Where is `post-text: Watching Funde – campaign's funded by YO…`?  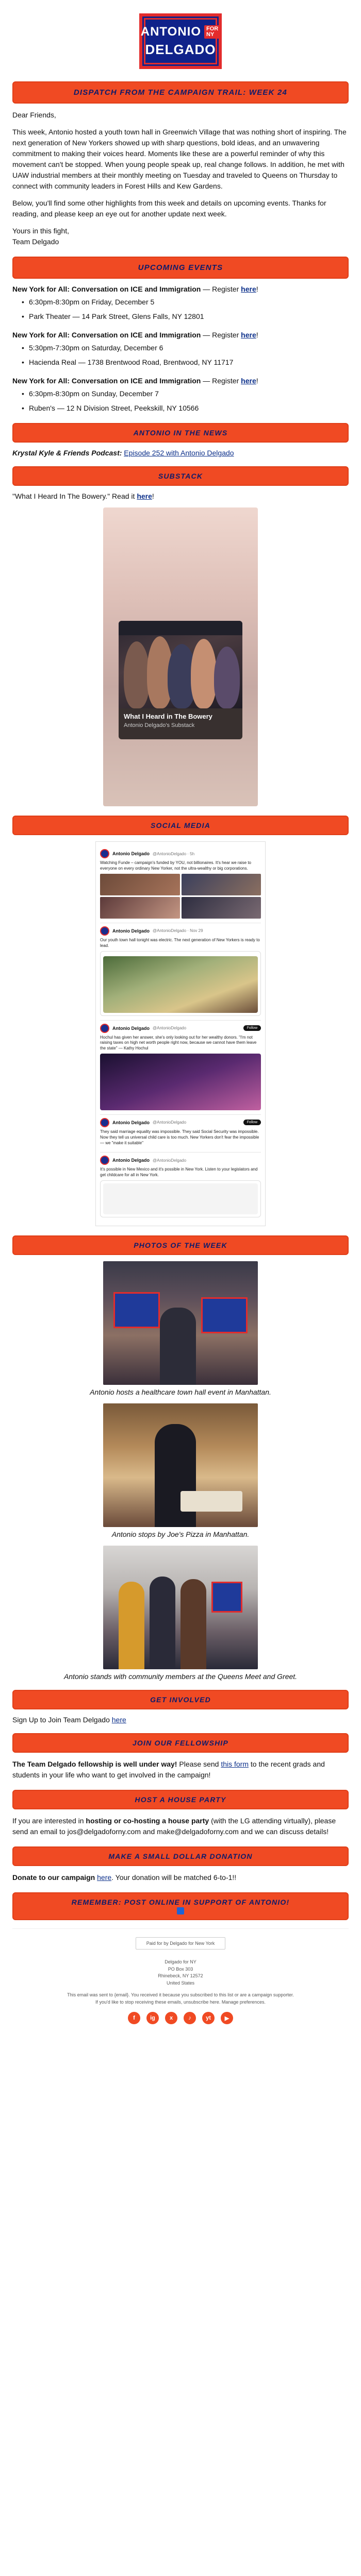 post-text: Watching Funde – campaign's funded by YO… is located at coordinates (175, 865).